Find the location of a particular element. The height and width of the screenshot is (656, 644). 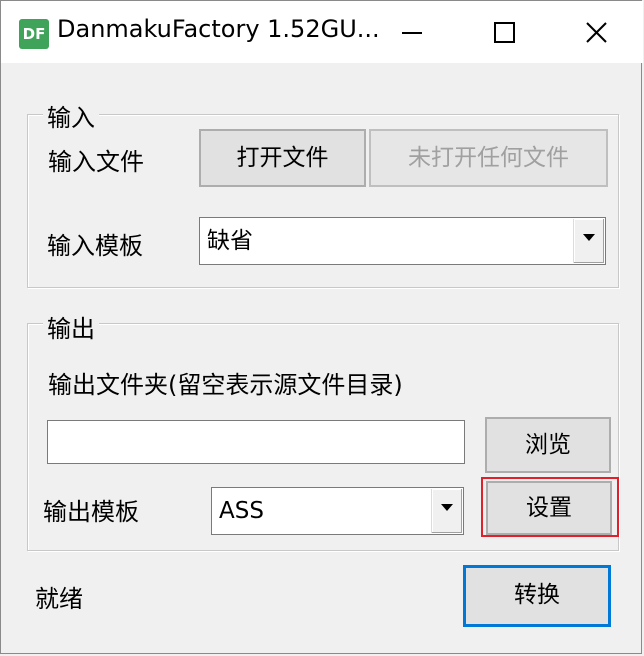

output-folder-label: 输出文件夹(留空表示源文件目录) is located at coordinates (225, 385).